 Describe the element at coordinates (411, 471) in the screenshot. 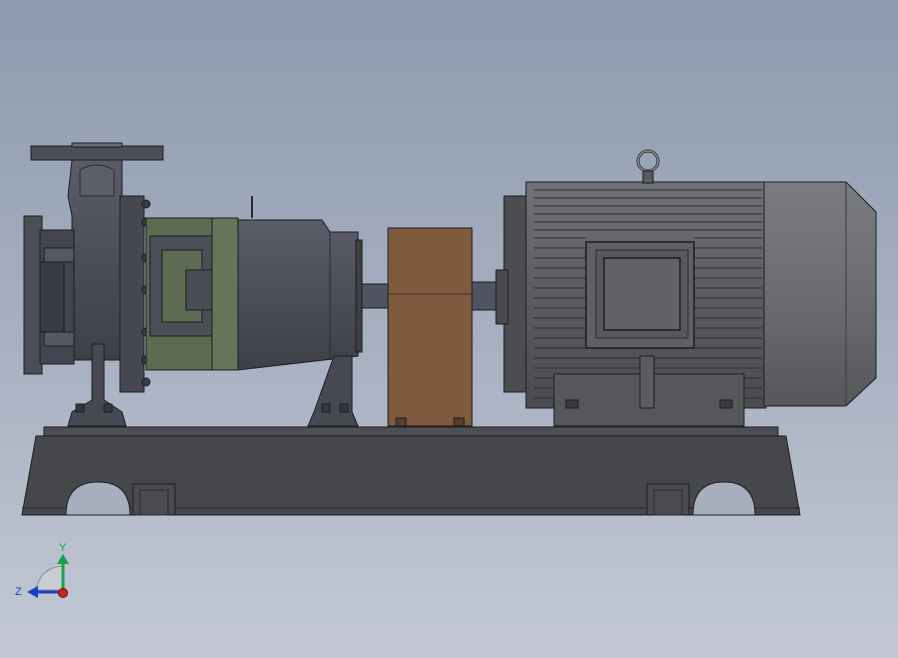

I see `base-frame` at that location.